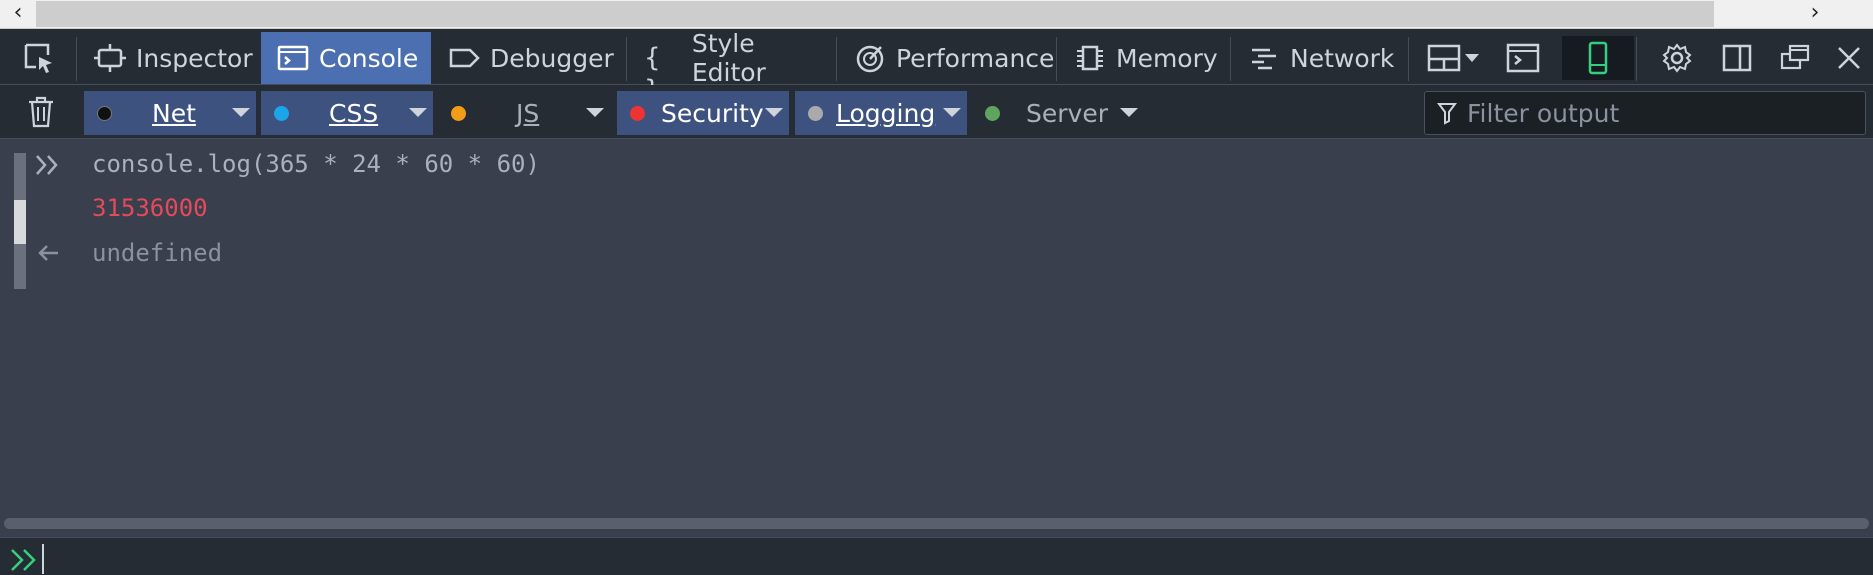 This screenshot has width=1873, height=575. Describe the element at coordinates (464, 58) in the screenshot. I see `debugger-icon` at that location.